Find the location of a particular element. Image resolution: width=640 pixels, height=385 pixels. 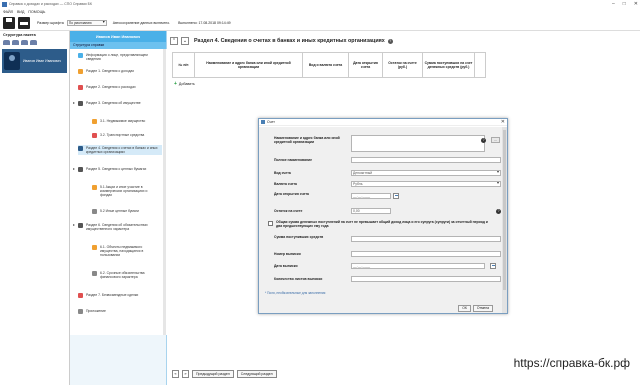

bonds-icon is located at coordinates (94, 211).